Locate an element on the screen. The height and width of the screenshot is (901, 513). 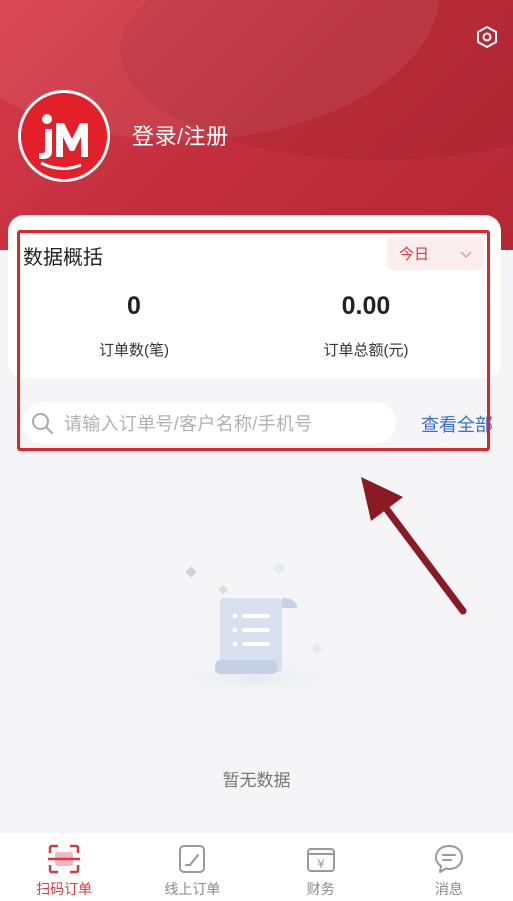
settings-hexagon-icon is located at coordinates (487, 37).